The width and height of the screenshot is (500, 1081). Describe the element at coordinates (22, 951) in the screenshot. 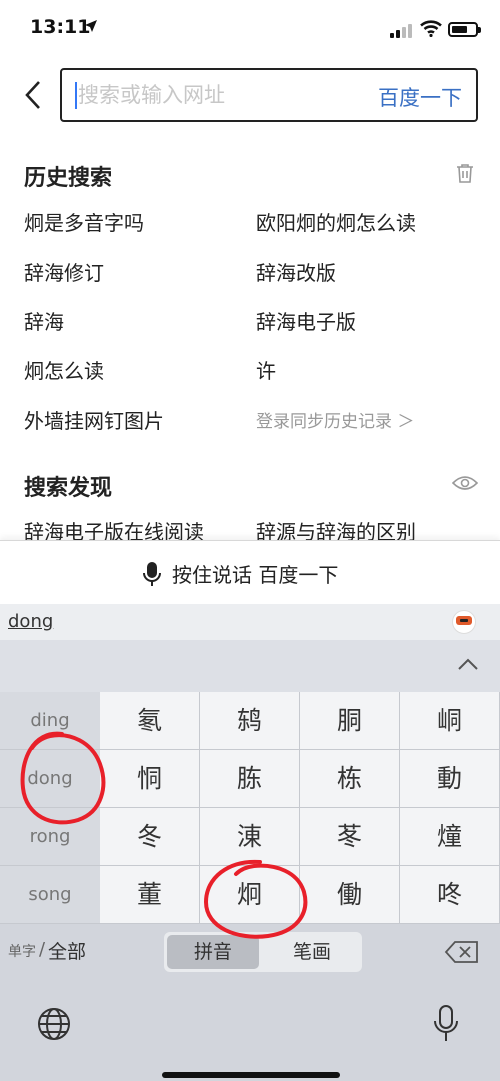

I see `single-char-toggle: 单字` at that location.